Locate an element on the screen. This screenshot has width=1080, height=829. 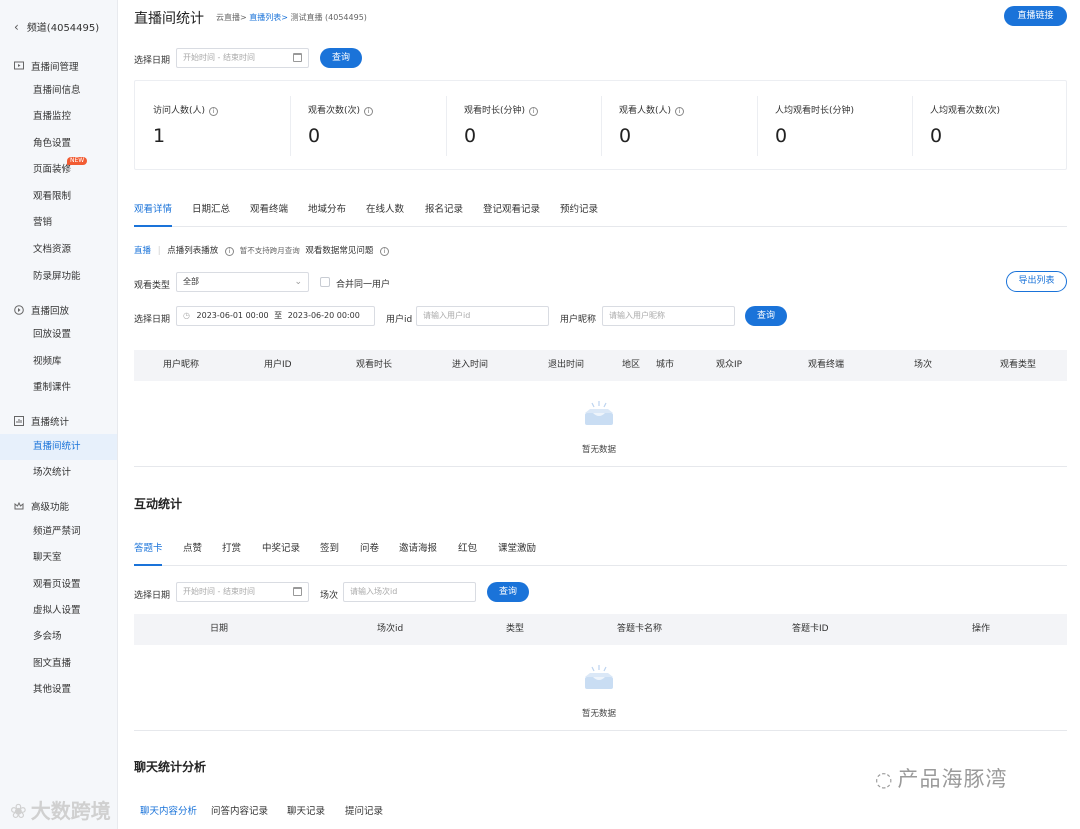
tab-red-packet: 红包 is located at coordinates (467, 547).